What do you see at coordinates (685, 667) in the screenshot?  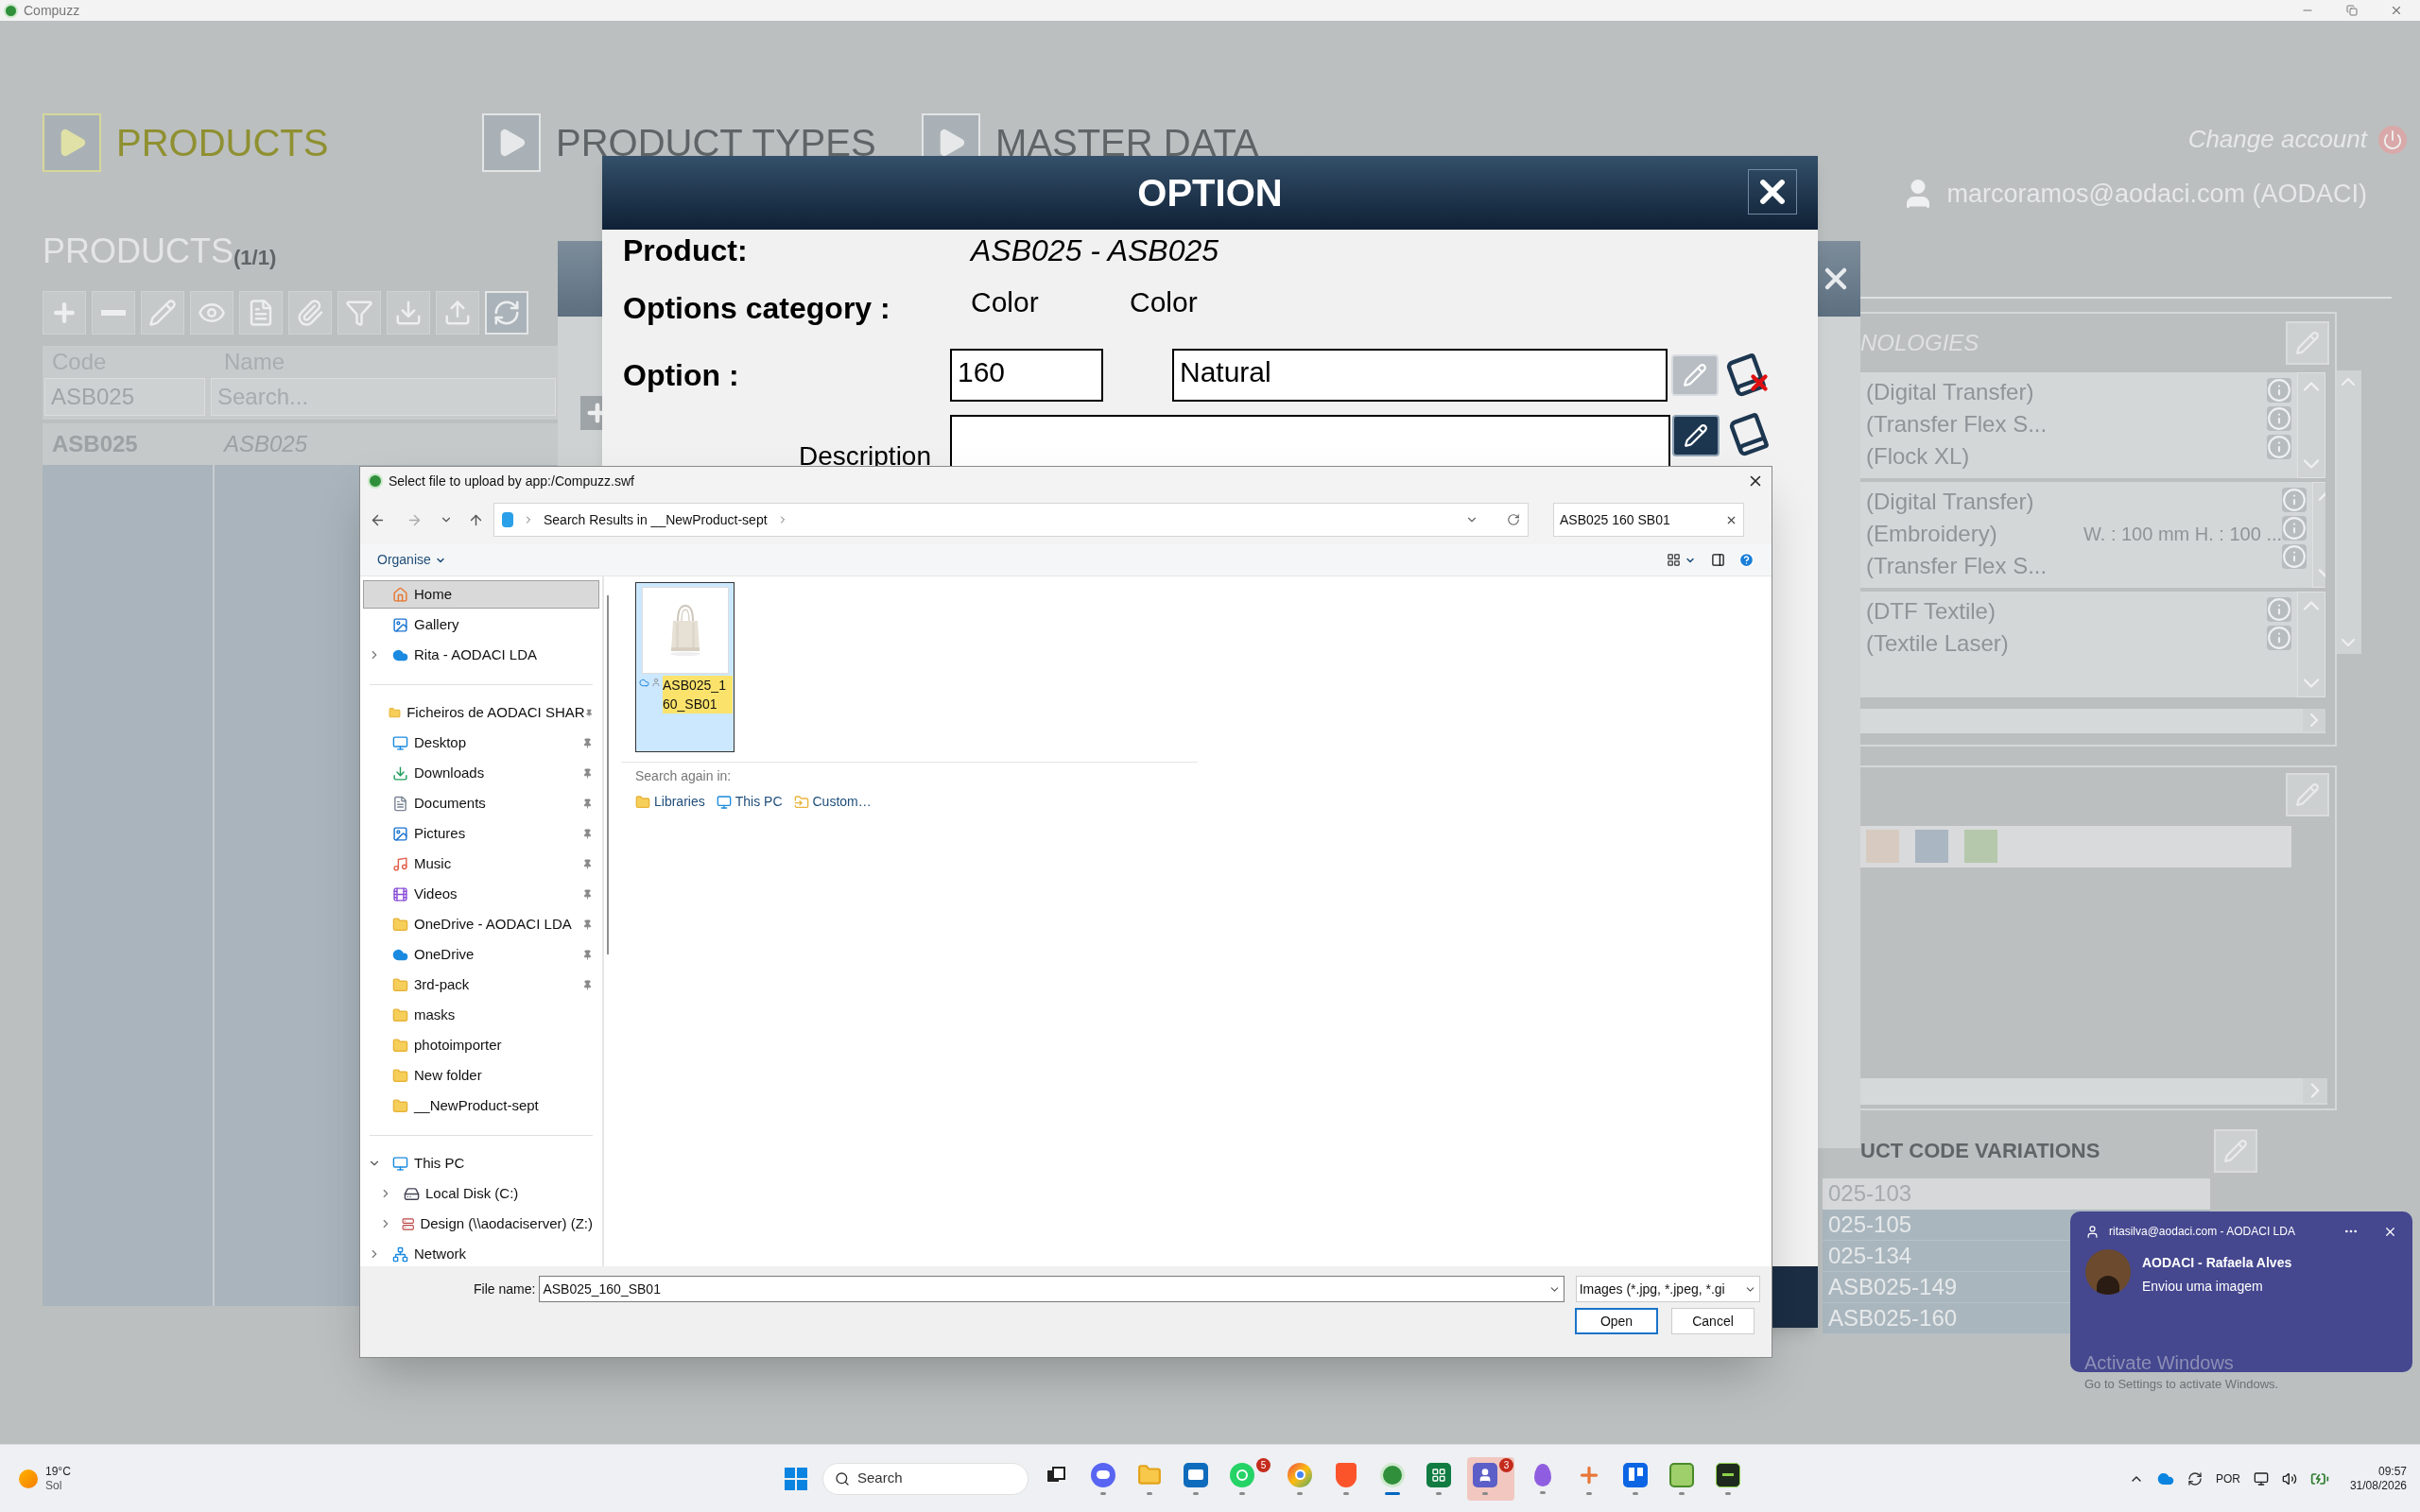 I see `file-tile: ASB025_160_SB01` at bounding box center [685, 667].